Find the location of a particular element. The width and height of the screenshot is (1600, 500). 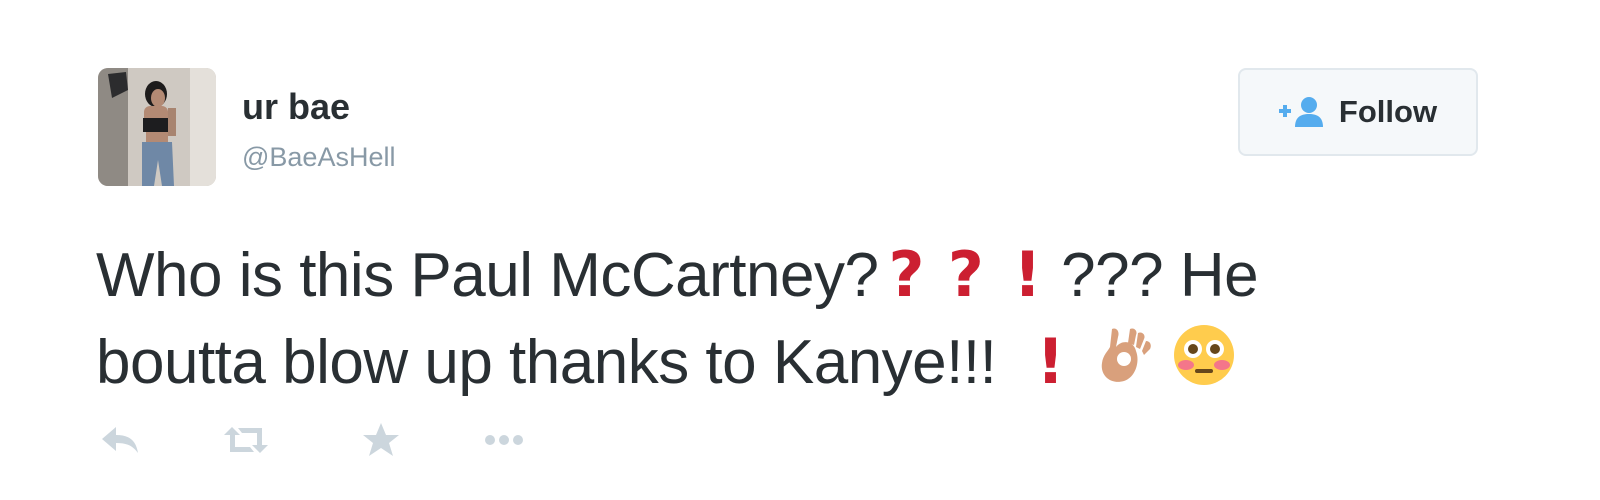

username-handle: @BaeAsHell is located at coordinates (318, 157).